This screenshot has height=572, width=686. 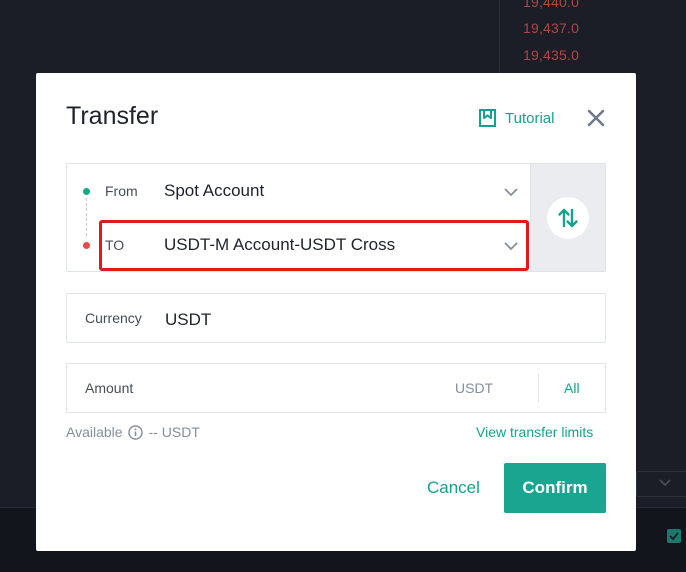 What do you see at coordinates (551, 5) in the screenshot?
I see `orderbook-price: 19,440.0` at bounding box center [551, 5].